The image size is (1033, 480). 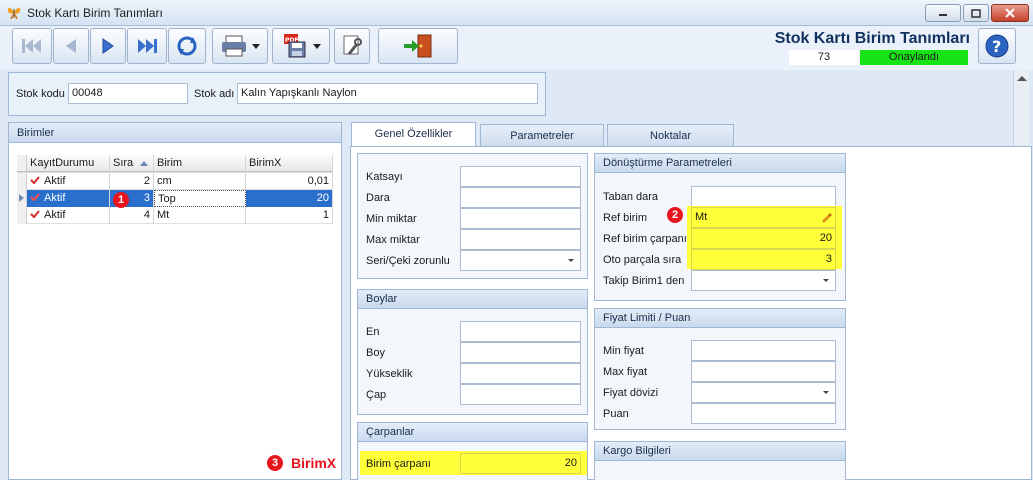 I want to click on minimize-icon, so click(x=943, y=15).